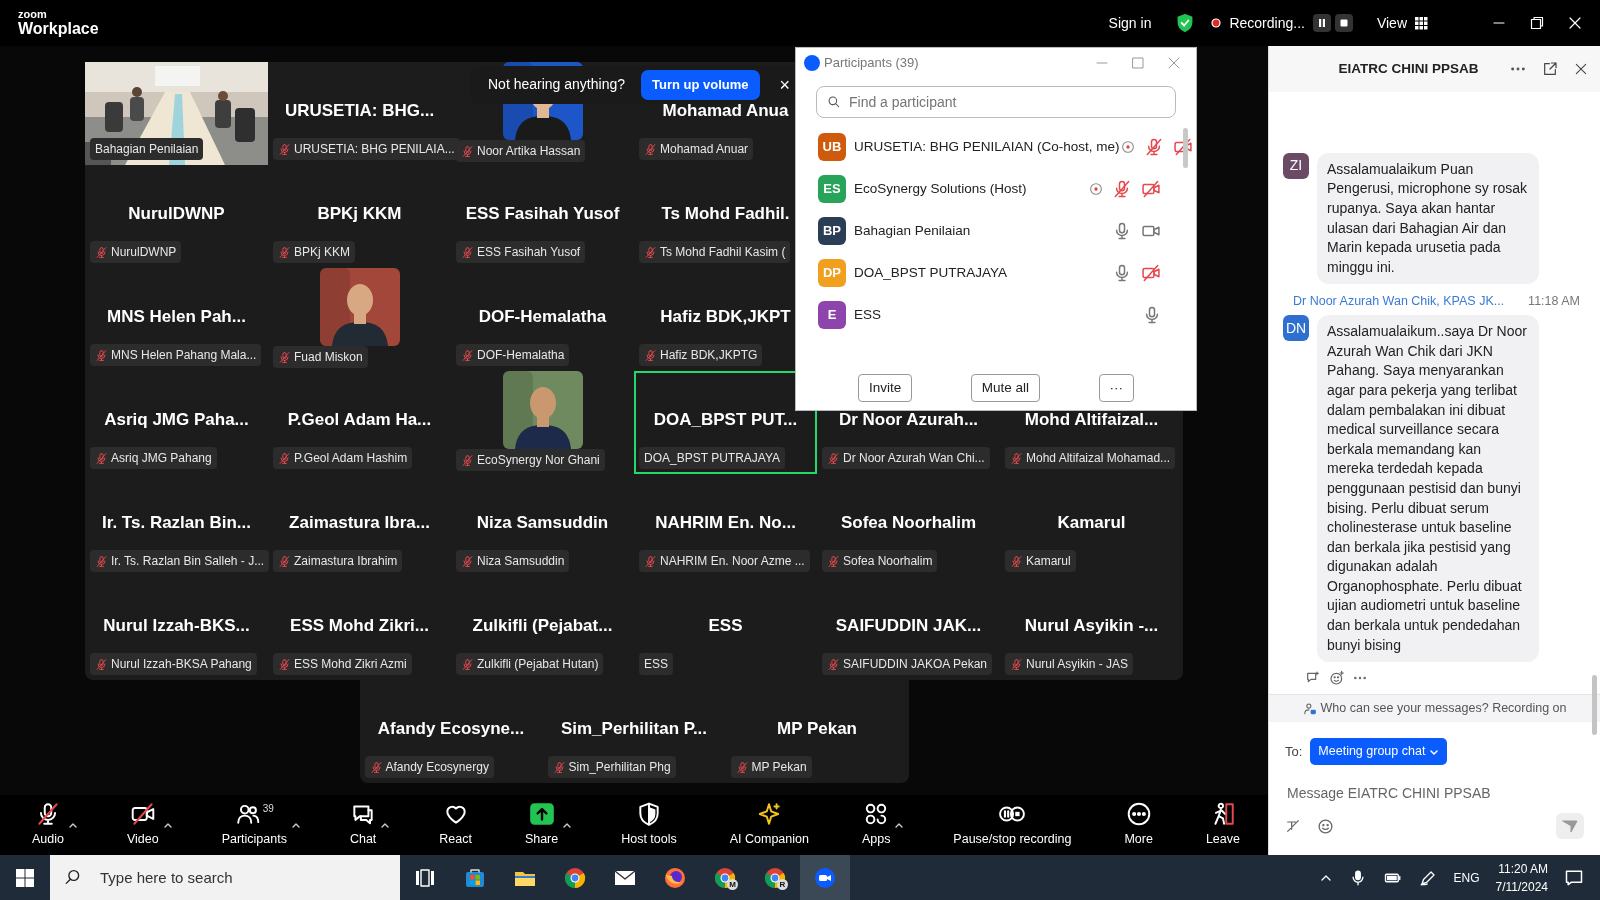 The height and width of the screenshot is (900, 1600). Describe the element at coordinates (254, 825) in the screenshot. I see `toolbar-button: 39 Participants` at that location.